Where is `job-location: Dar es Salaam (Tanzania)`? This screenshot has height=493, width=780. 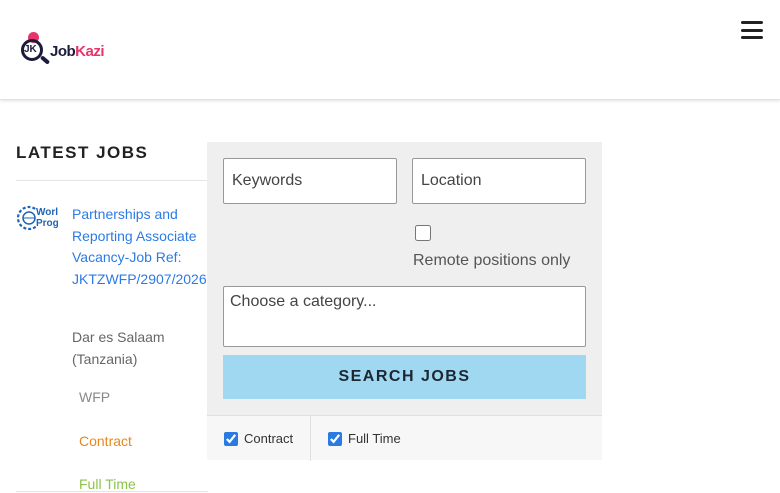 job-location: Dar es Salaam (Tanzania) is located at coordinates (118, 348).